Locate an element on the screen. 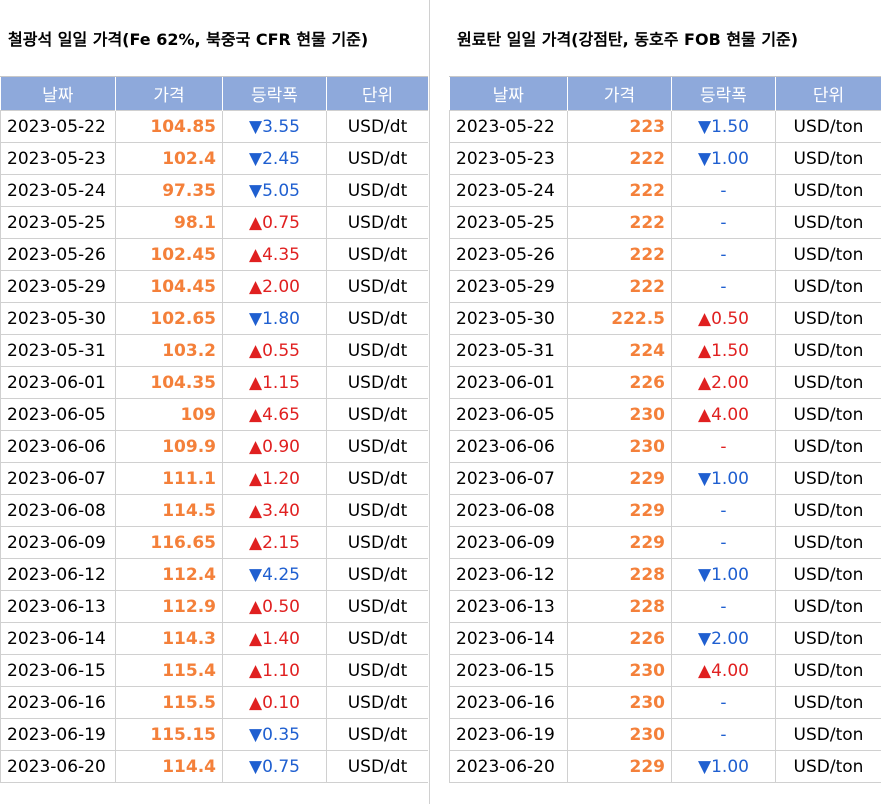 The height and width of the screenshot is (804, 881). row-price: 104.45 is located at coordinates (169, 286).